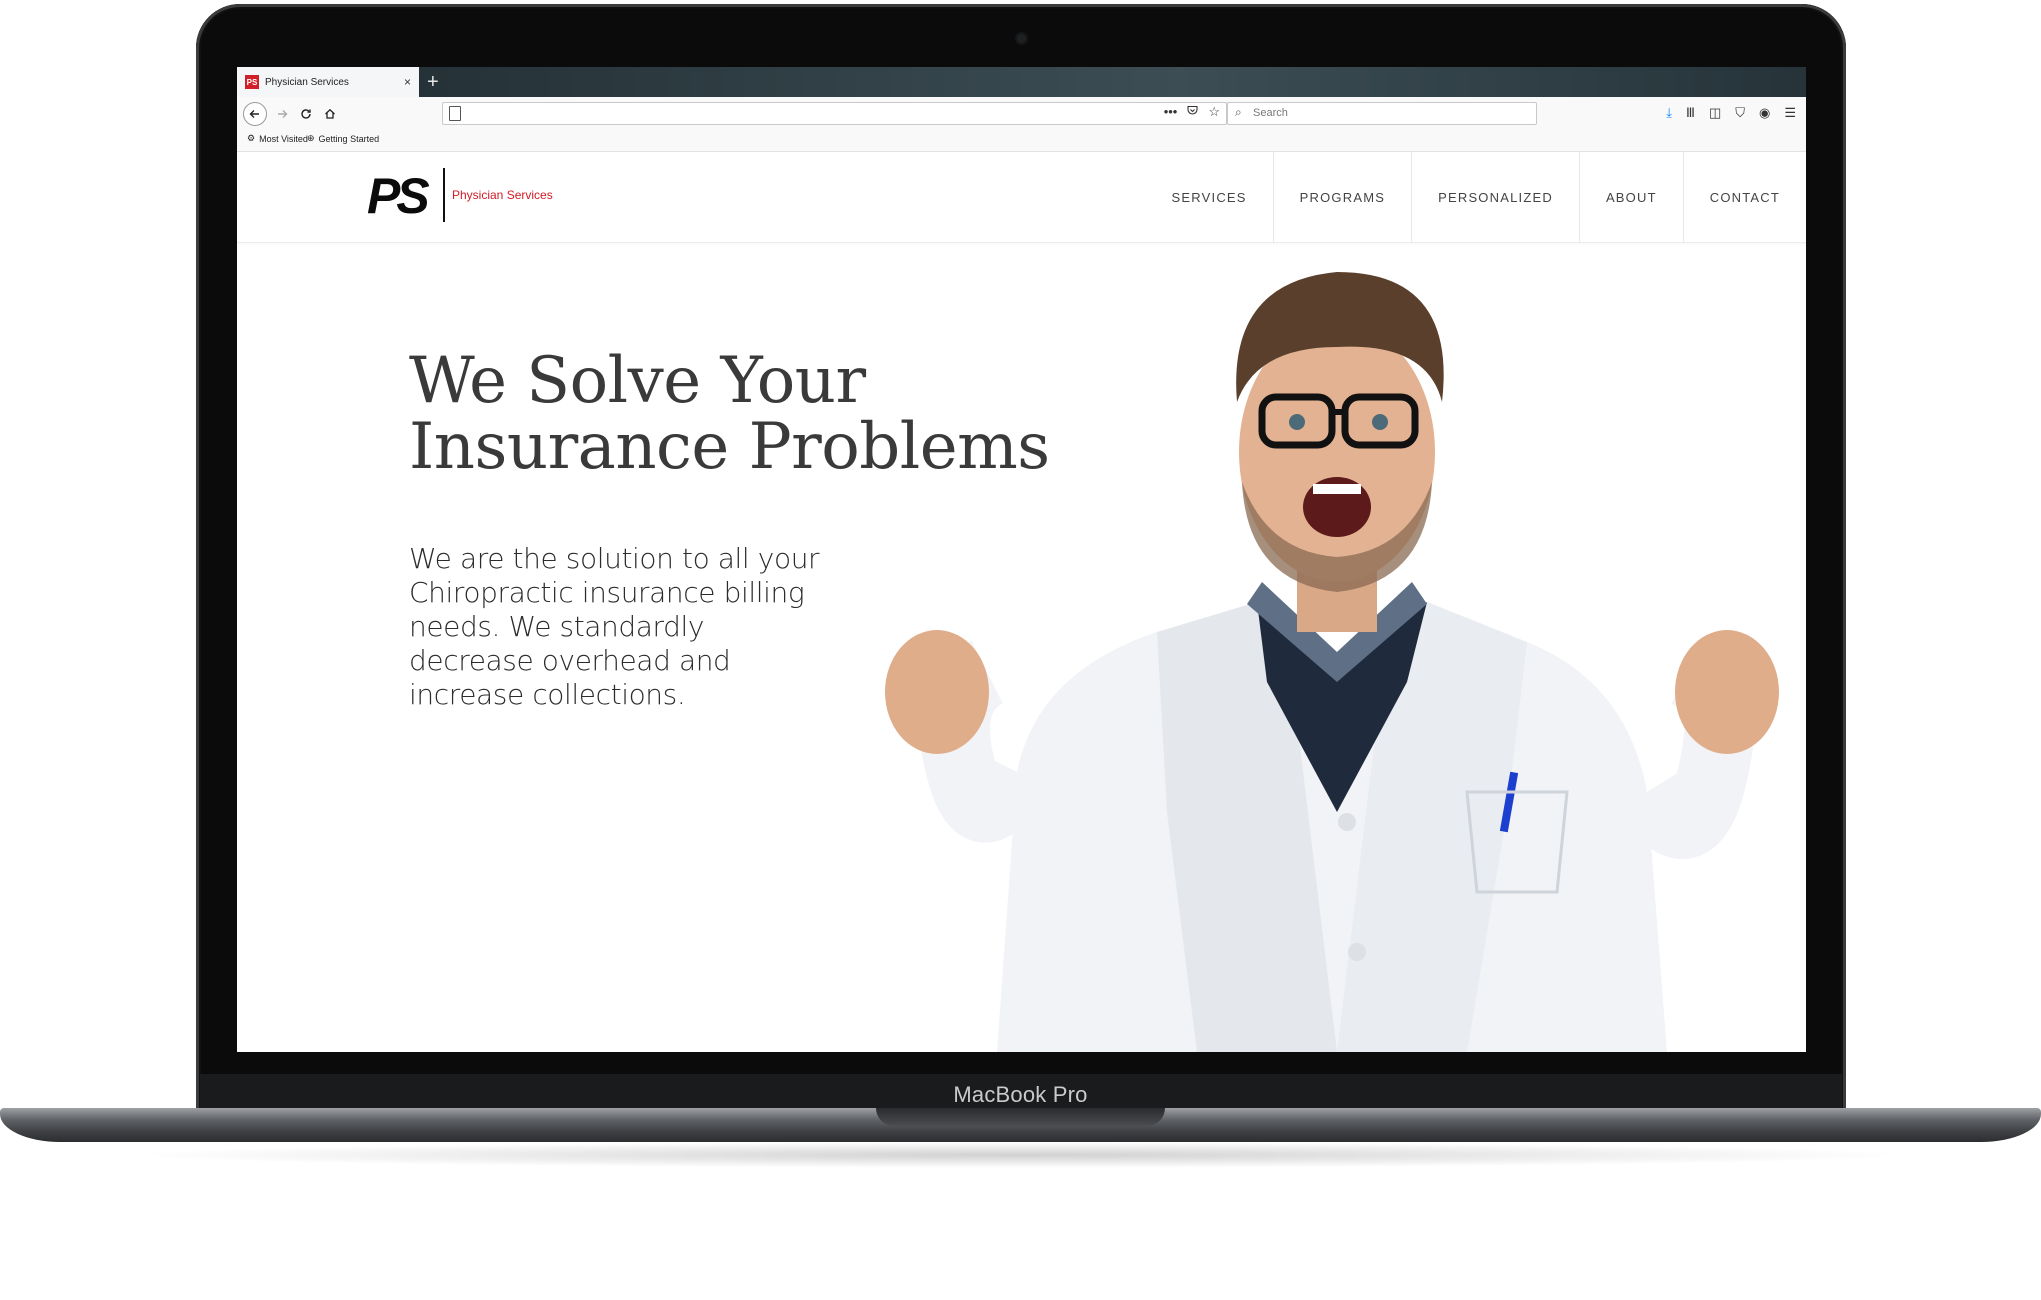 The image size is (2041, 1300). I want to click on pocket-icon, so click(1192, 112).